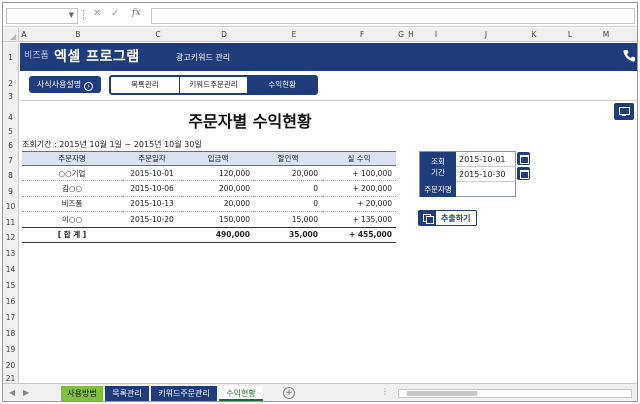 The width and height of the screenshot is (640, 404). Describe the element at coordinates (12, 392) in the screenshot. I see `prev-sheet-icon: ◀` at that location.